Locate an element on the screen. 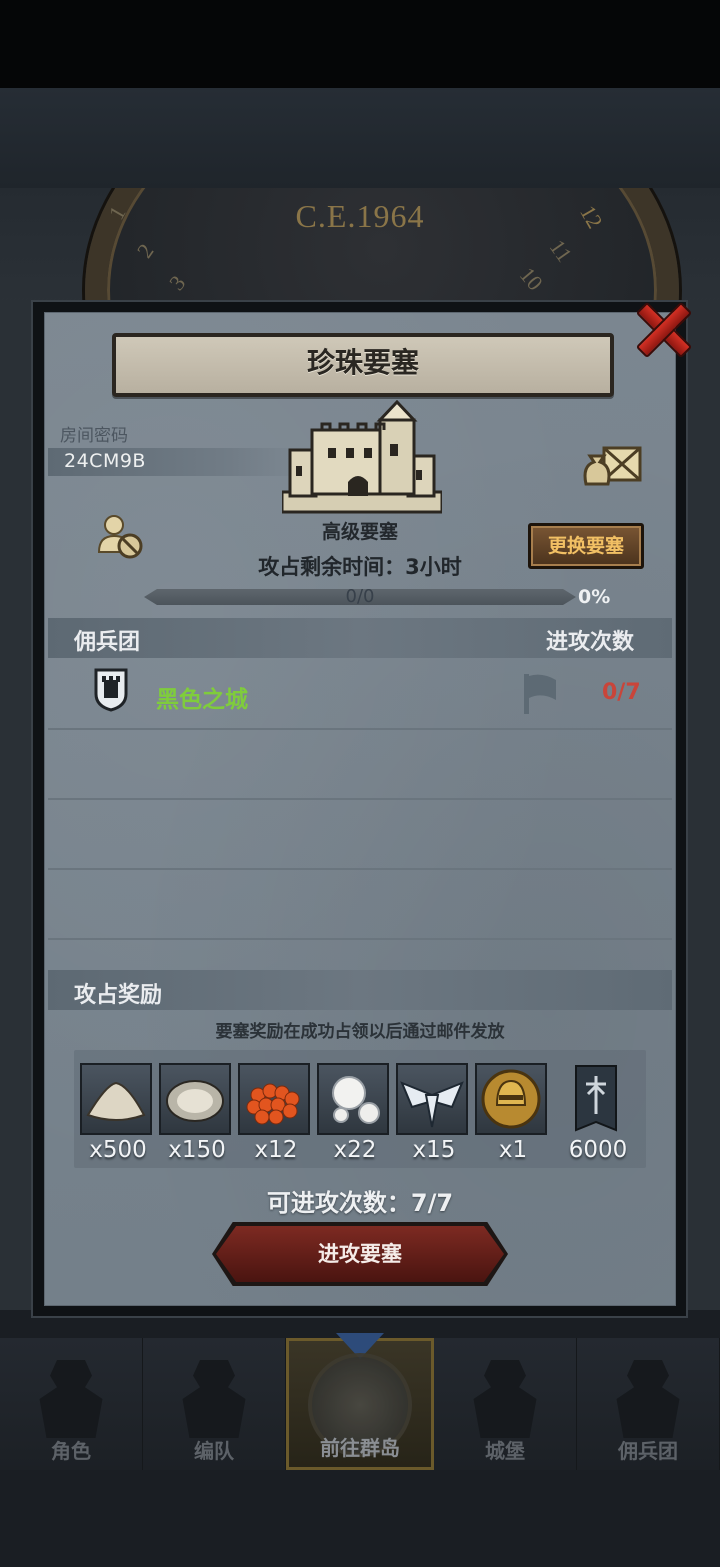  reward-count: x1 is located at coordinates (513, 1150).